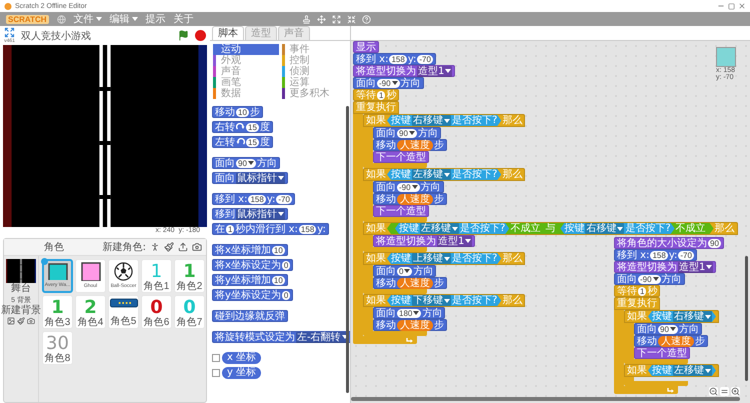 This screenshot has width=750, height=403. What do you see at coordinates (183, 247) in the screenshot?
I see `upload-icon` at bounding box center [183, 247].